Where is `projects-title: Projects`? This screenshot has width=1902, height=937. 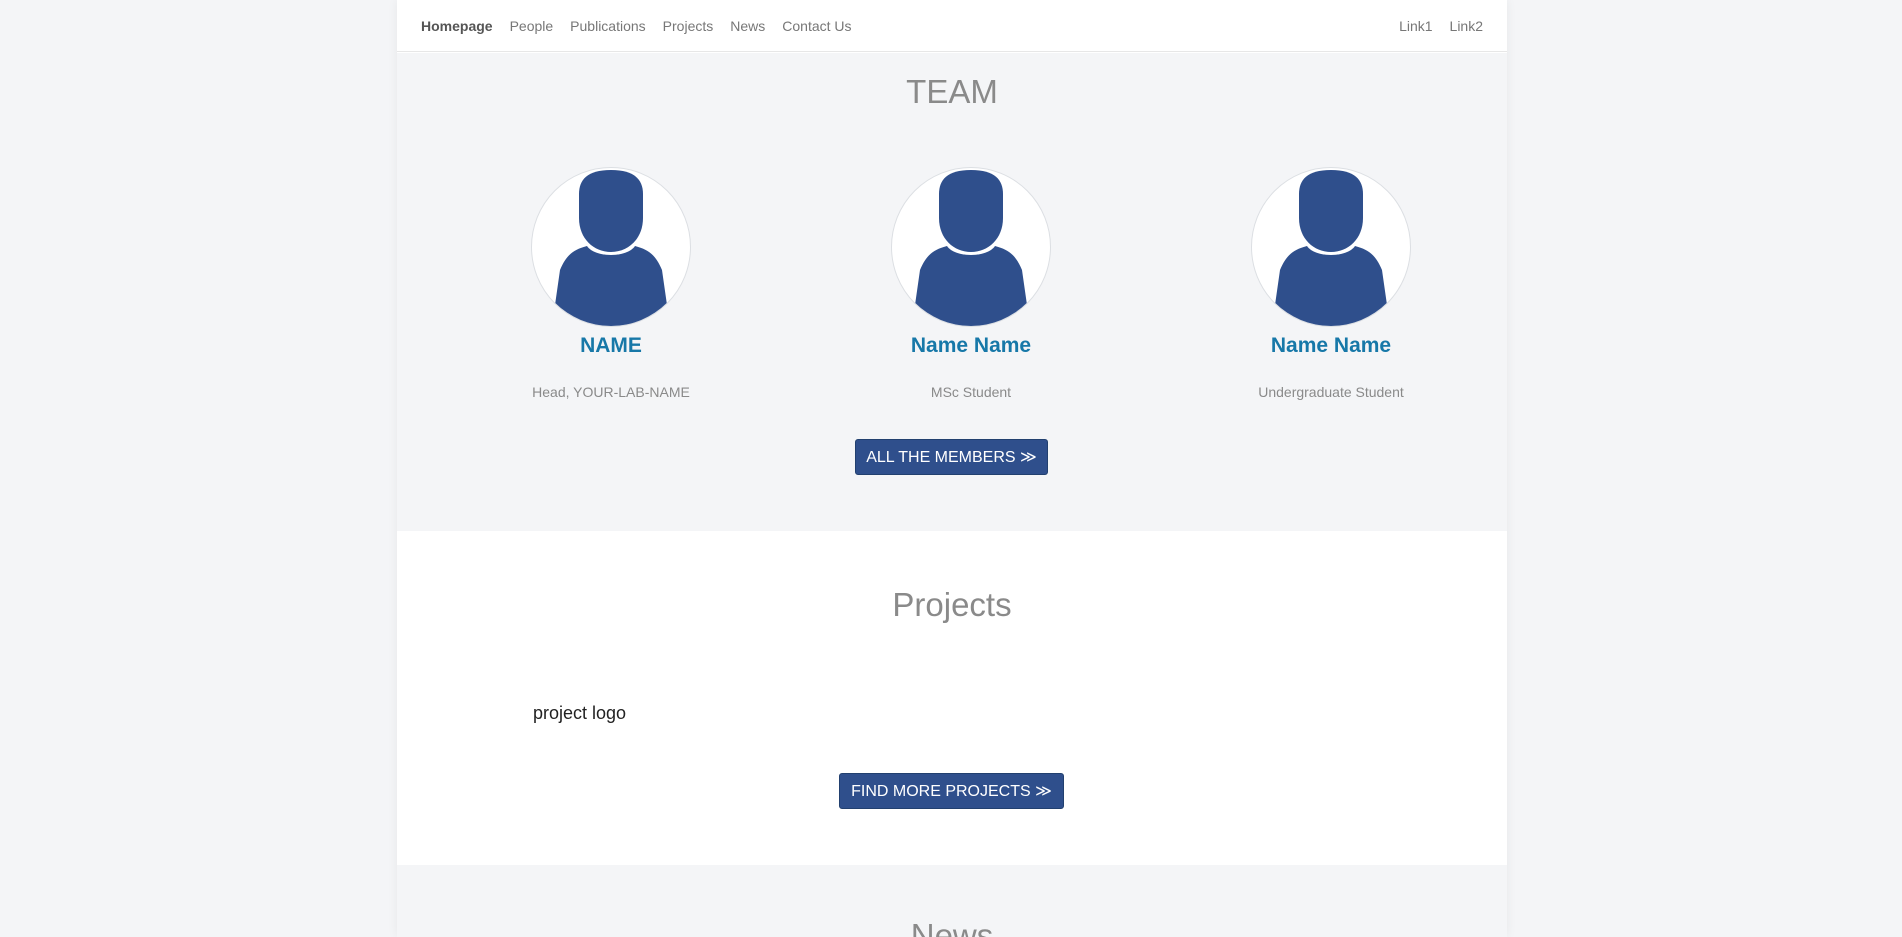 projects-title: Projects is located at coordinates (952, 604).